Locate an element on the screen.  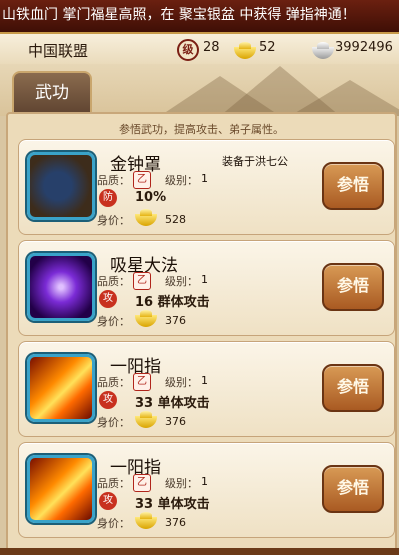
panel-hint: 参悟武功，提高攻击、弟子属性。 is located at coordinates (201, 129).